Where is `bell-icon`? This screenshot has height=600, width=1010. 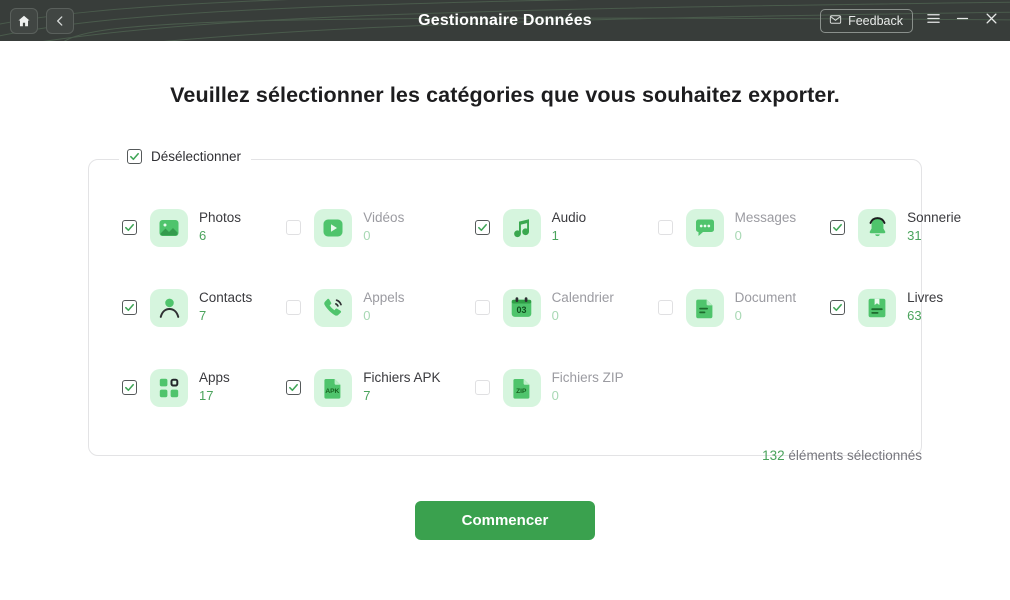
bell-icon is located at coordinates (877, 227).